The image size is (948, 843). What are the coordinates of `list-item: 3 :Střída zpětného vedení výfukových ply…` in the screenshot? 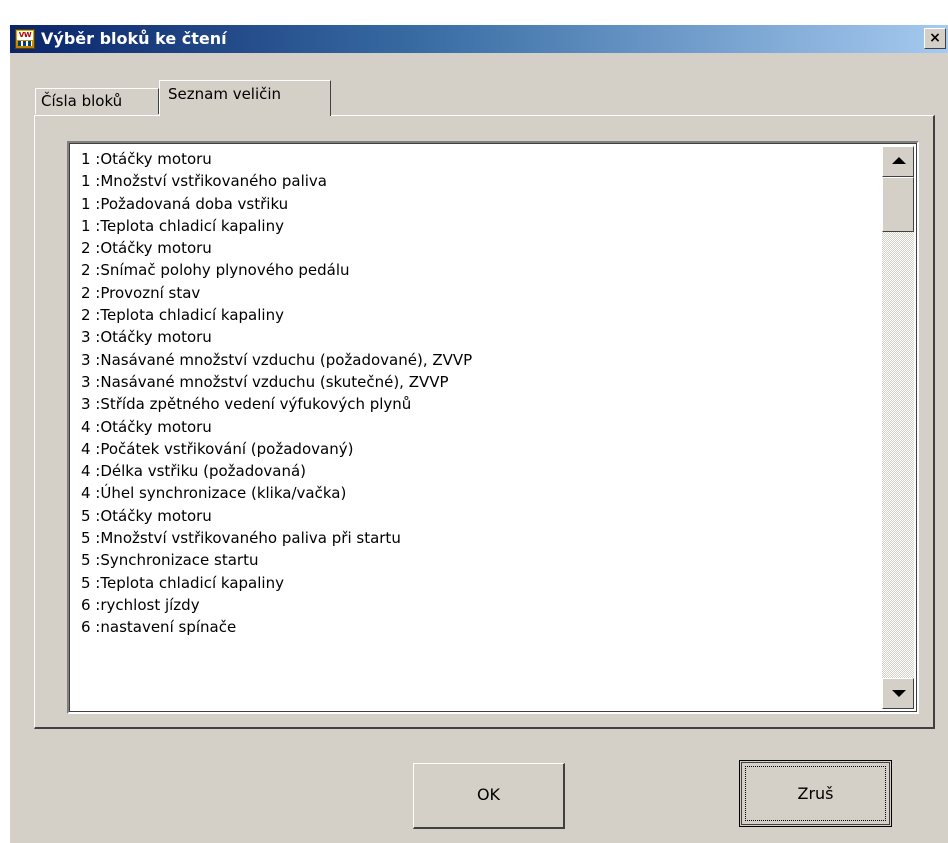 It's located at (479, 404).